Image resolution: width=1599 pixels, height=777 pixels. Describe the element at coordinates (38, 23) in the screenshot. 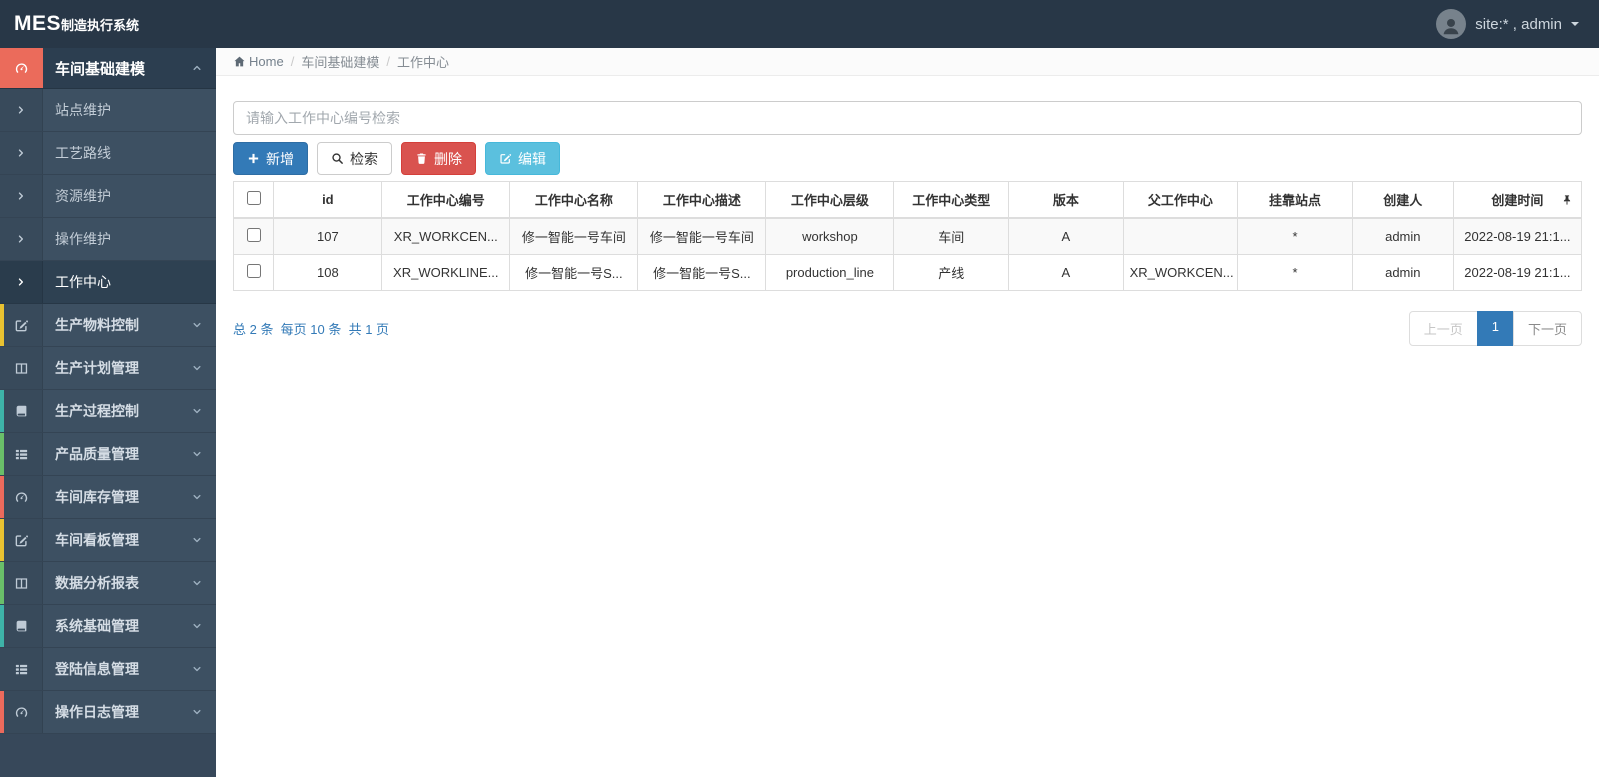

I see `logo-text-primary: MES` at that location.